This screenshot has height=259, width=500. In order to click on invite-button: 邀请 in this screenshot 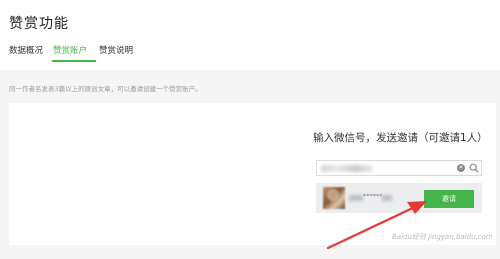, I will do `click(449, 199)`.